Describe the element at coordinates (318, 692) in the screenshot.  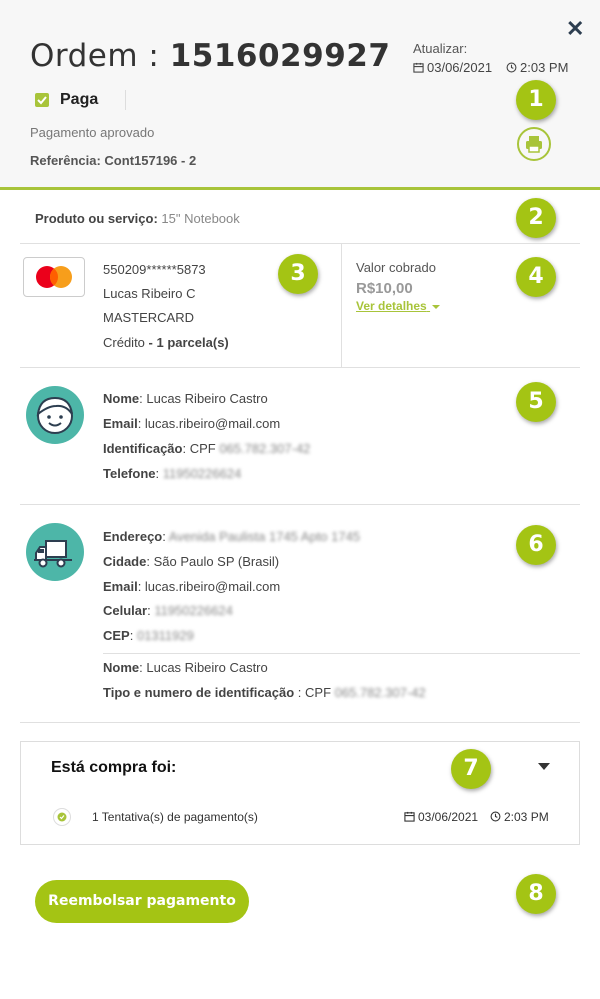
I see `recipient-id-type: CPF` at that location.